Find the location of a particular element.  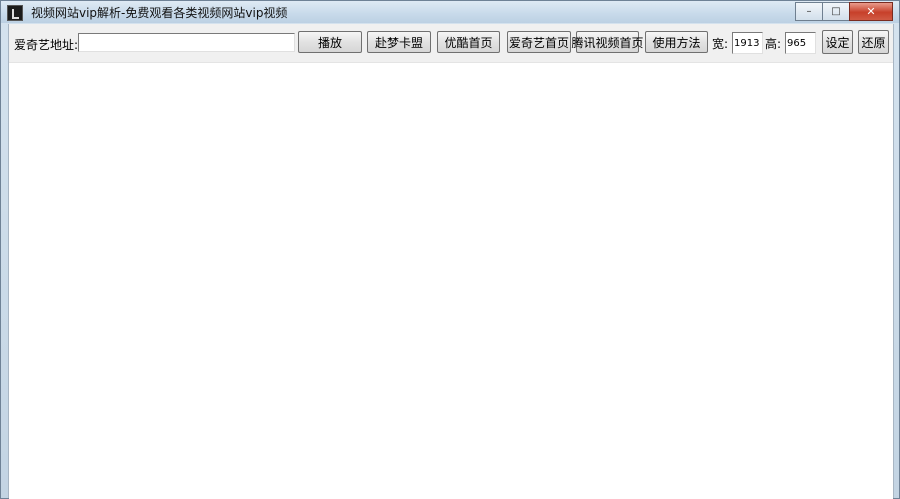

iqiyi-home-button: 爱奇艺首页 is located at coordinates (539, 42).